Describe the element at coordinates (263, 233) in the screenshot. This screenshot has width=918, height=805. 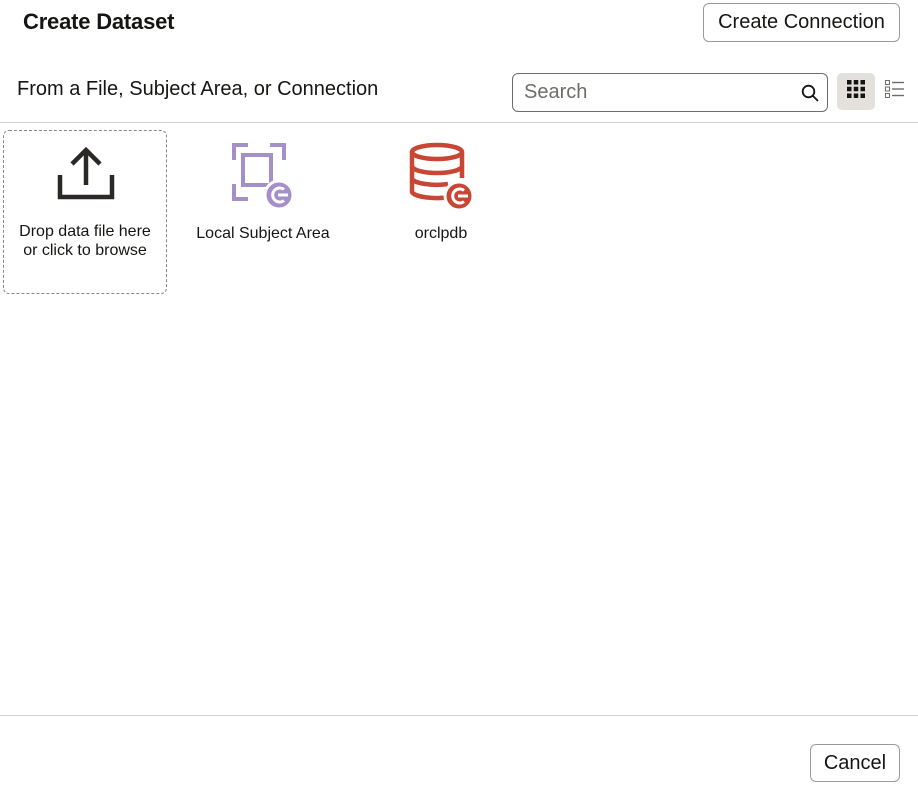
I see `tile-label: Local Subject Area` at that location.